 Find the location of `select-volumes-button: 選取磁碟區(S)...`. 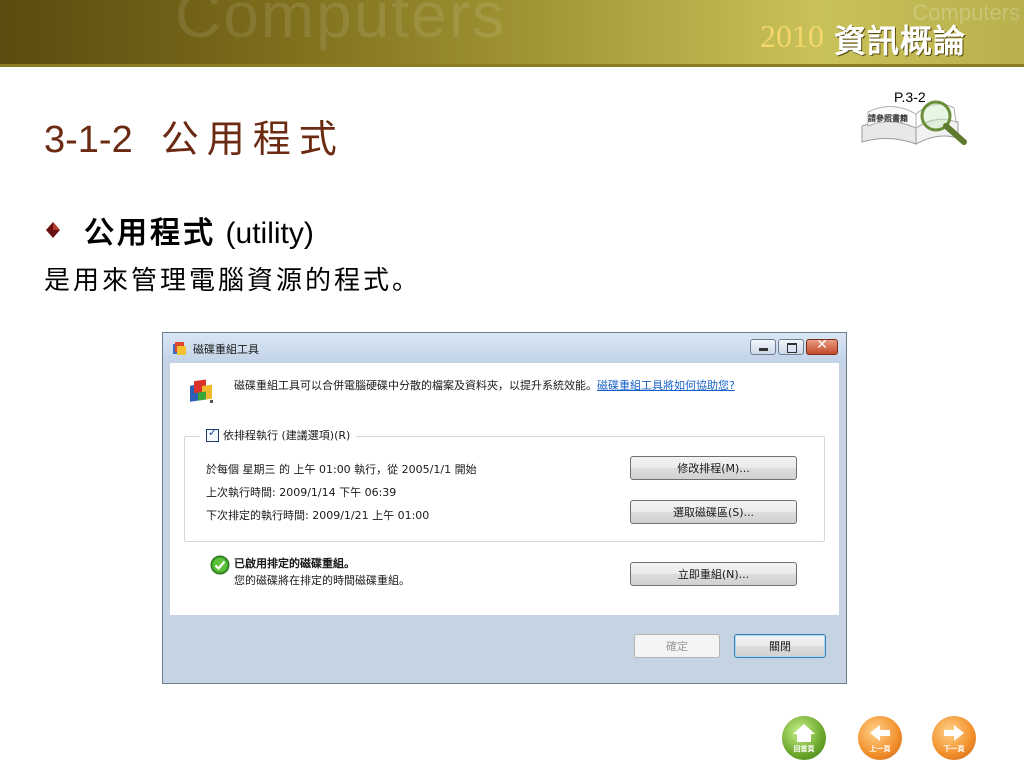

select-volumes-button: 選取磁碟區(S)... is located at coordinates (713, 512).